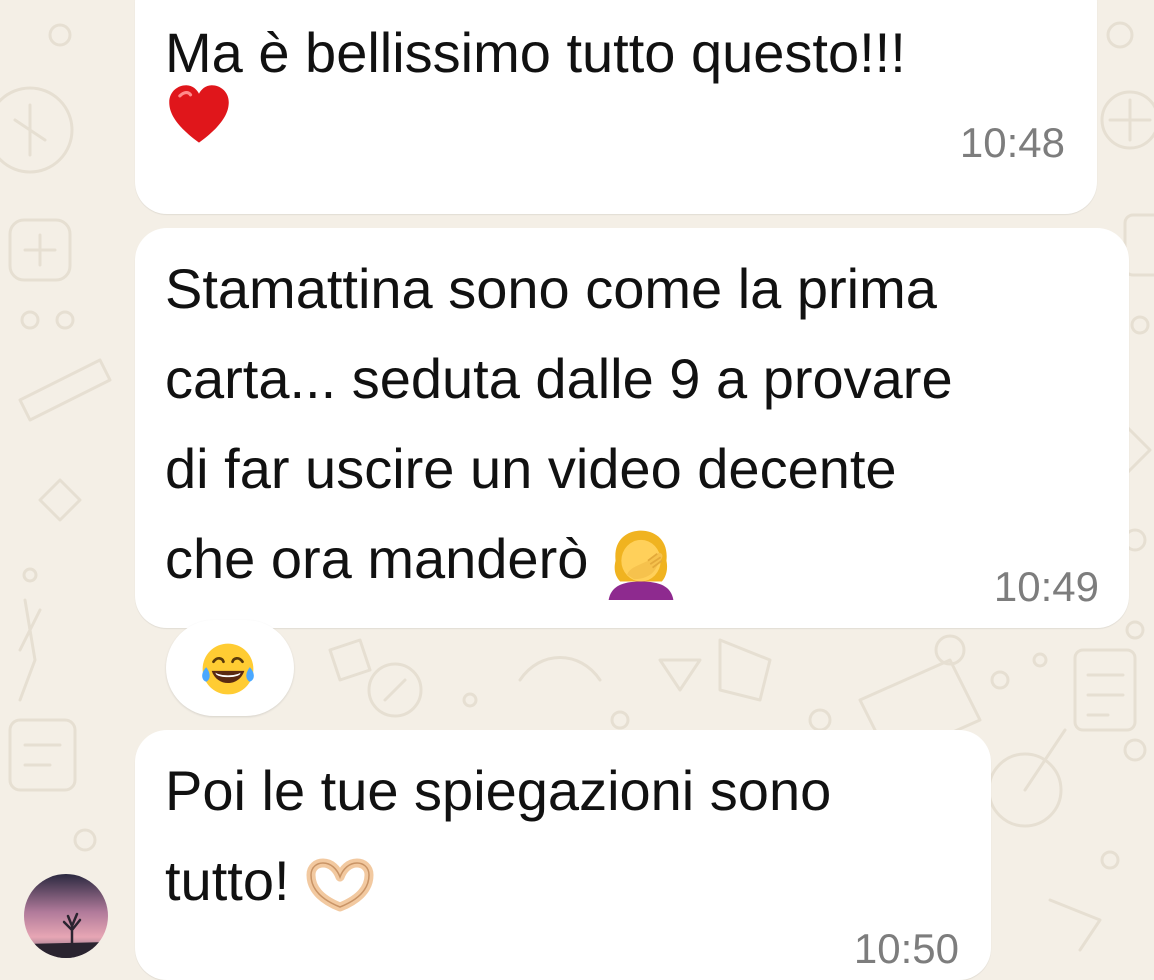 The width and height of the screenshot is (1154, 980). What do you see at coordinates (641, 564) in the screenshot?
I see `woman-facepalming-icon` at bounding box center [641, 564].